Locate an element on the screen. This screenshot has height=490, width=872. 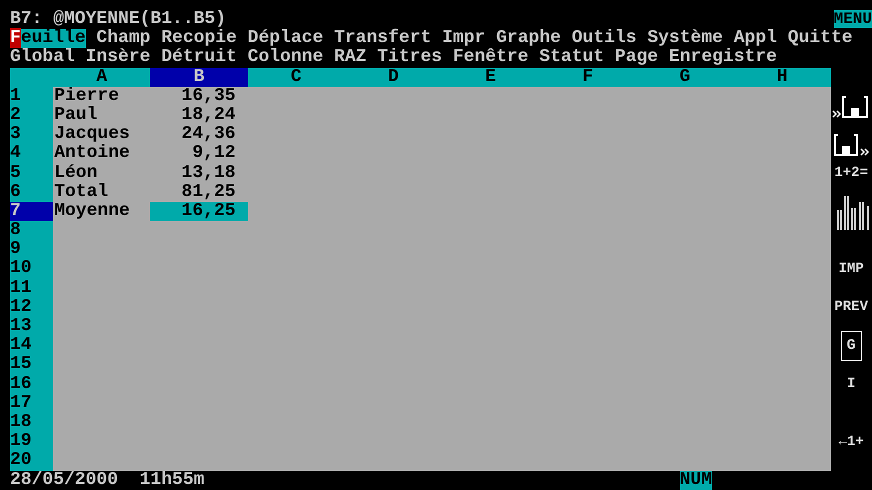
move-window-icon is located at coordinates (851, 144).